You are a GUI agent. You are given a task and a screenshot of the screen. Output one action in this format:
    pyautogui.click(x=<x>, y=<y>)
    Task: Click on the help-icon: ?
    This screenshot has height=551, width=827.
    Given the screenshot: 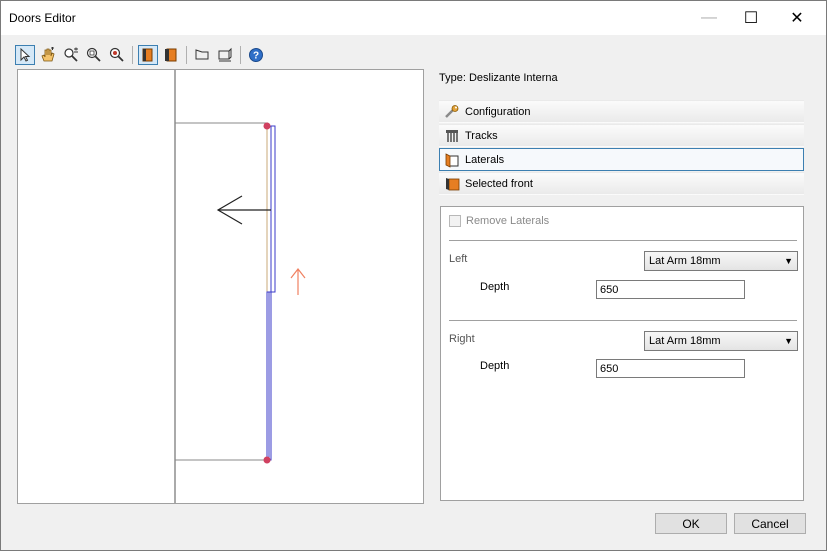 What is the action you would take?
    pyautogui.click(x=256, y=55)
    